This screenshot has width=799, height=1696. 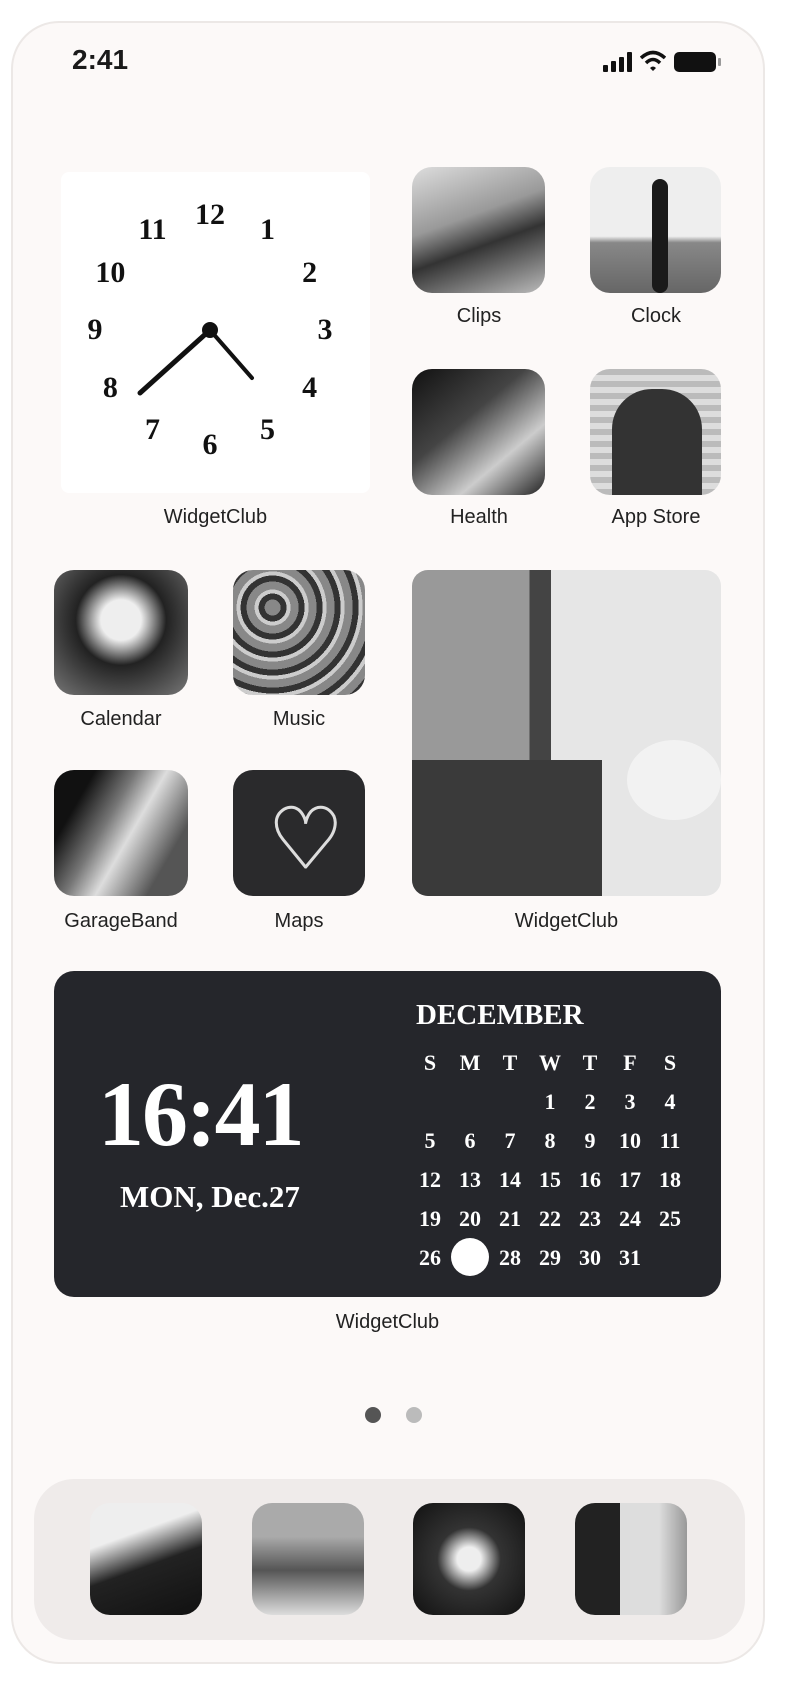 What do you see at coordinates (550, 1062) in the screenshot?
I see `weekday: W` at bounding box center [550, 1062].